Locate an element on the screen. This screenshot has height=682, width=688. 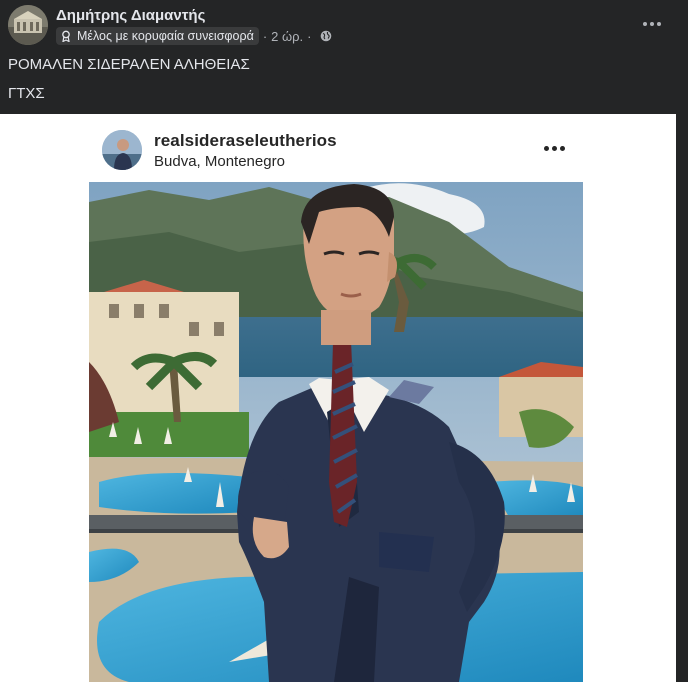
instagram-more-icon is located at coordinates (556, 148).